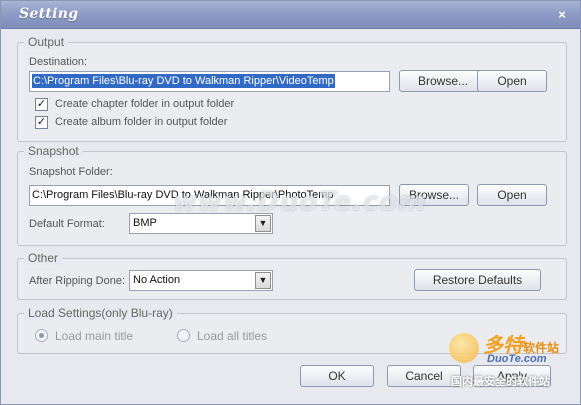 This screenshot has width=581, height=405. I want to click on destination-label: Destination:, so click(58, 62).